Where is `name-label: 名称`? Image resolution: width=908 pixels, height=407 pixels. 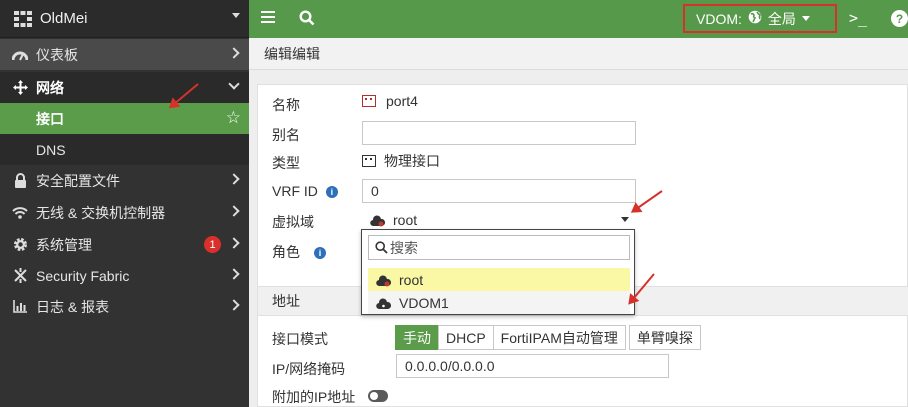
name-label: 名称 is located at coordinates (286, 105).